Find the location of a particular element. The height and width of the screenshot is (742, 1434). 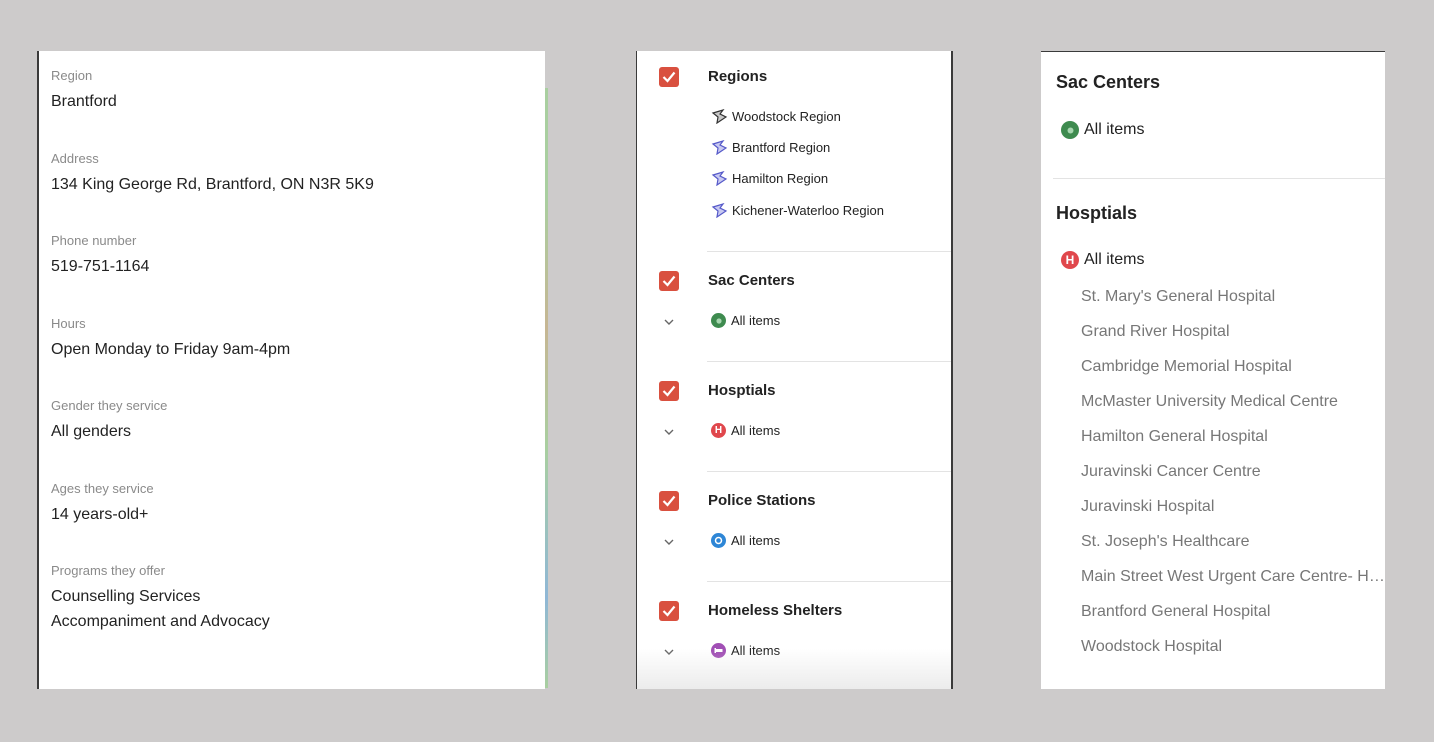

hospitals-checkbox is located at coordinates (669, 391).